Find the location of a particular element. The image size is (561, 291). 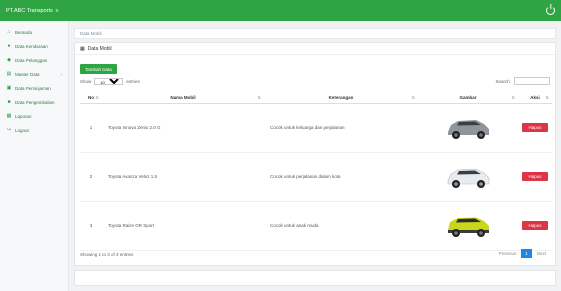

cell-no: 2 is located at coordinates (91, 177).